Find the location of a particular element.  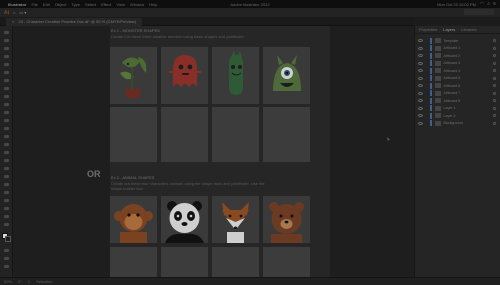

lasso-tool-icon is located at coordinates (6, 56).